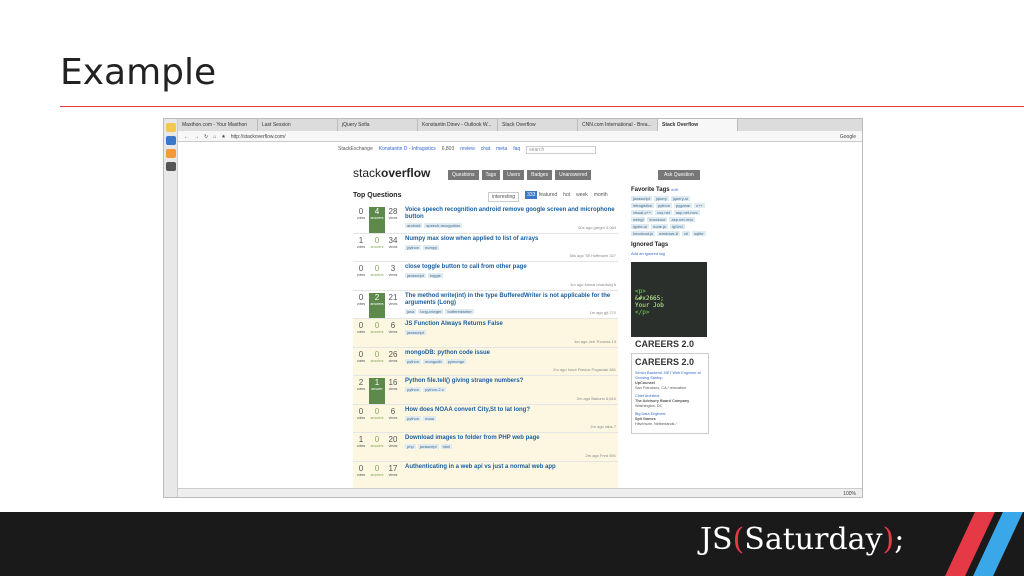 The image size is (1024, 576). What do you see at coordinates (429, 418) in the screenshot?
I see `question-tag: noaa` at bounding box center [429, 418].